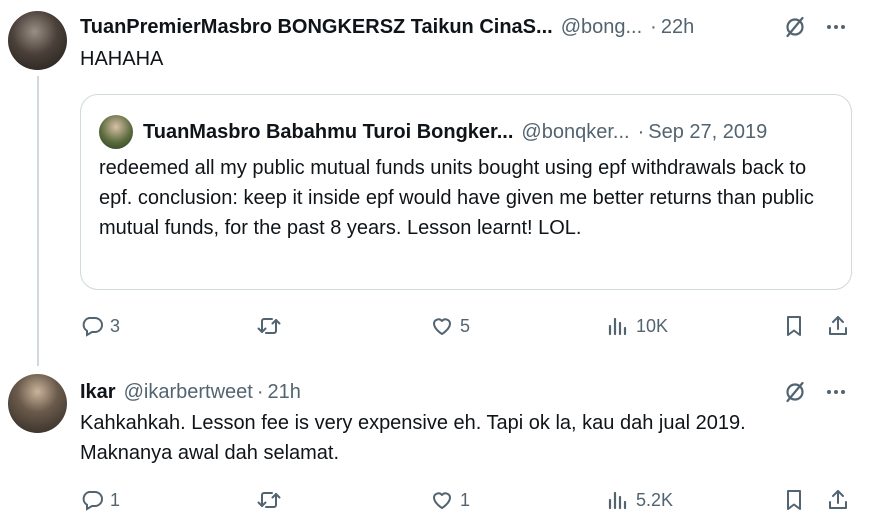  I want to click on like-count: 5, so click(465, 325).